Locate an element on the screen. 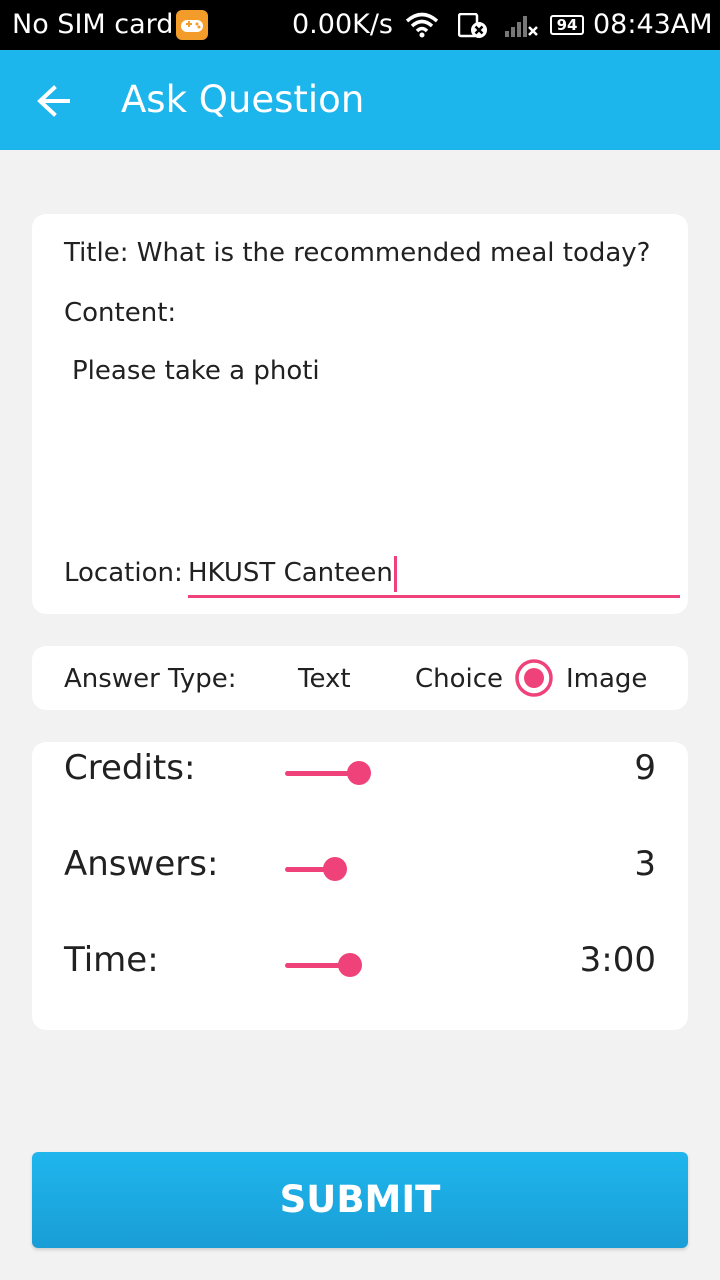 This screenshot has width=720, height=1280. time-value: 3:00 is located at coordinates (617, 960).